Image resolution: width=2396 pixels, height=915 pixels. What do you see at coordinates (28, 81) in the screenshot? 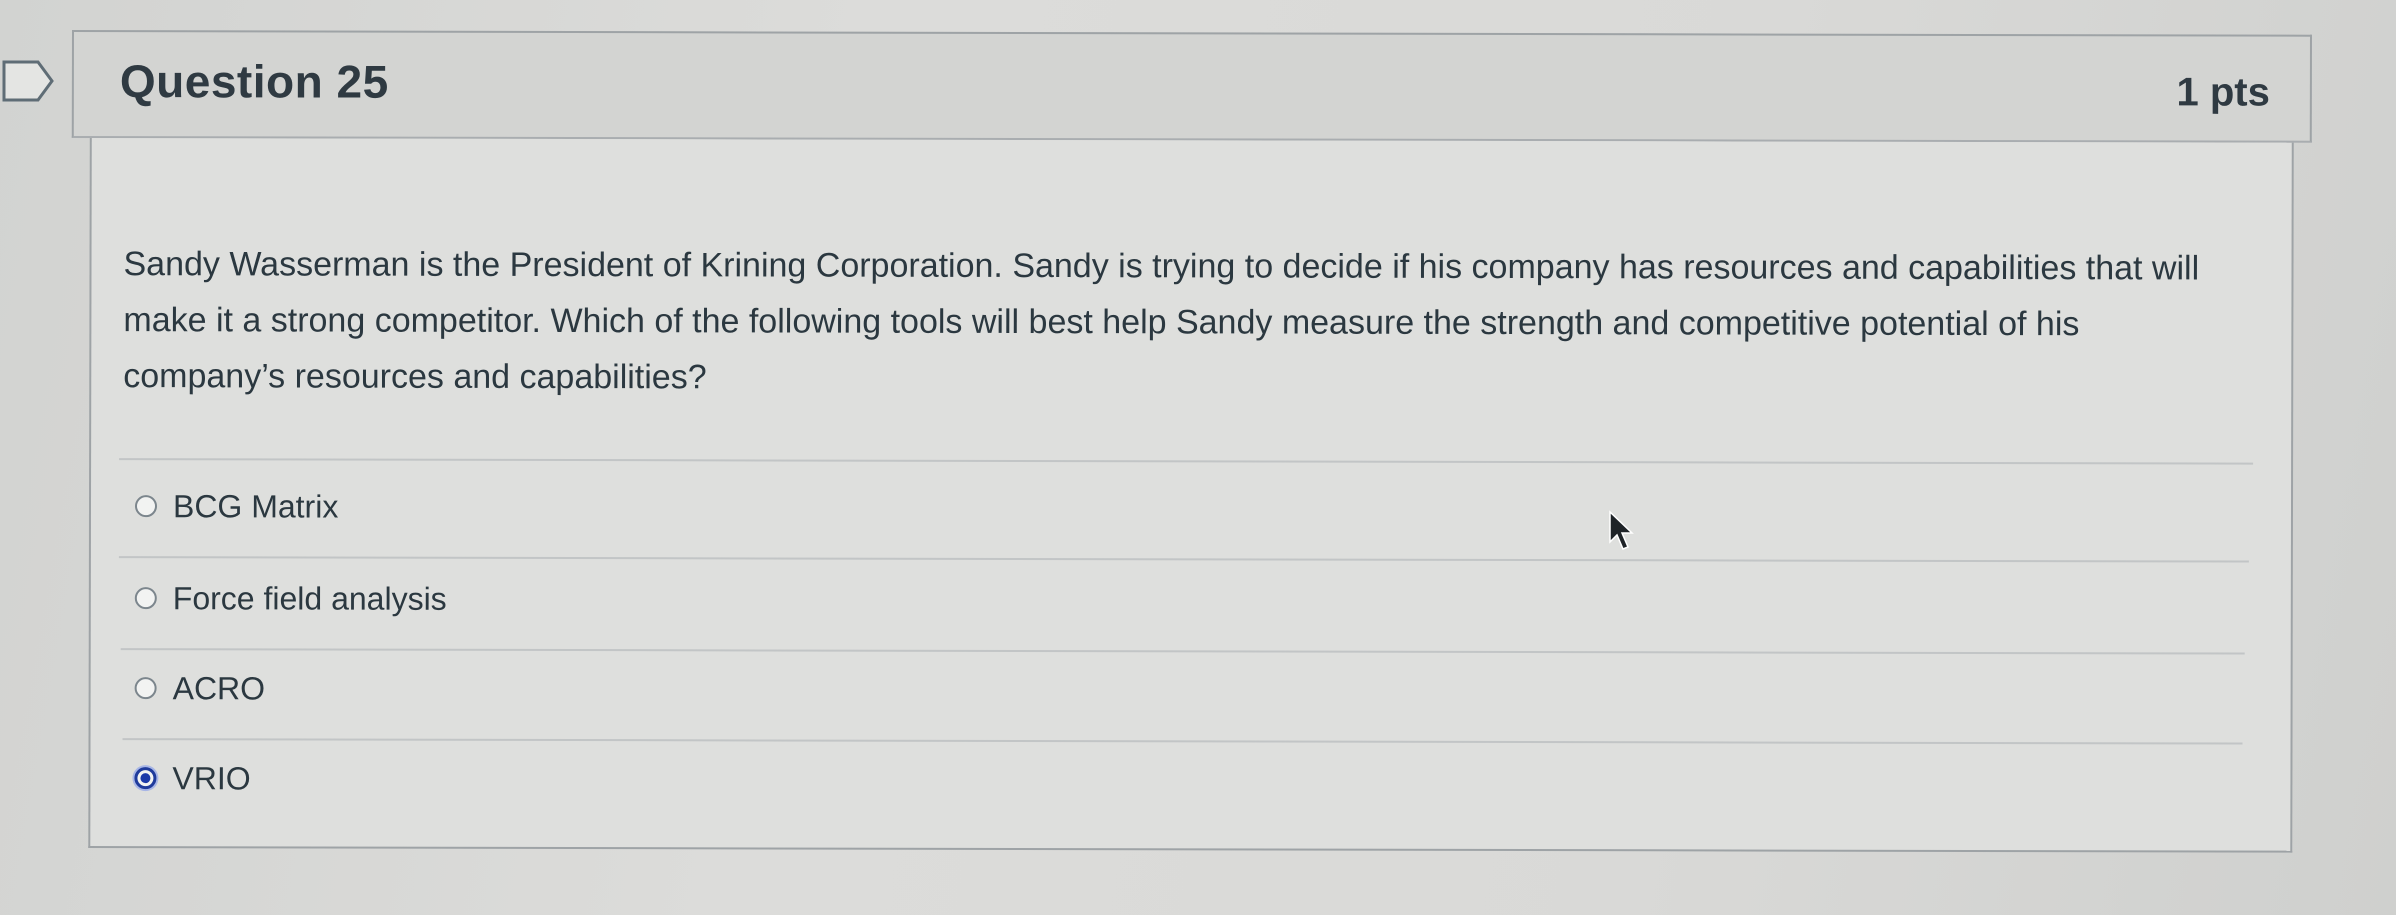
I see `flag-icon` at bounding box center [28, 81].